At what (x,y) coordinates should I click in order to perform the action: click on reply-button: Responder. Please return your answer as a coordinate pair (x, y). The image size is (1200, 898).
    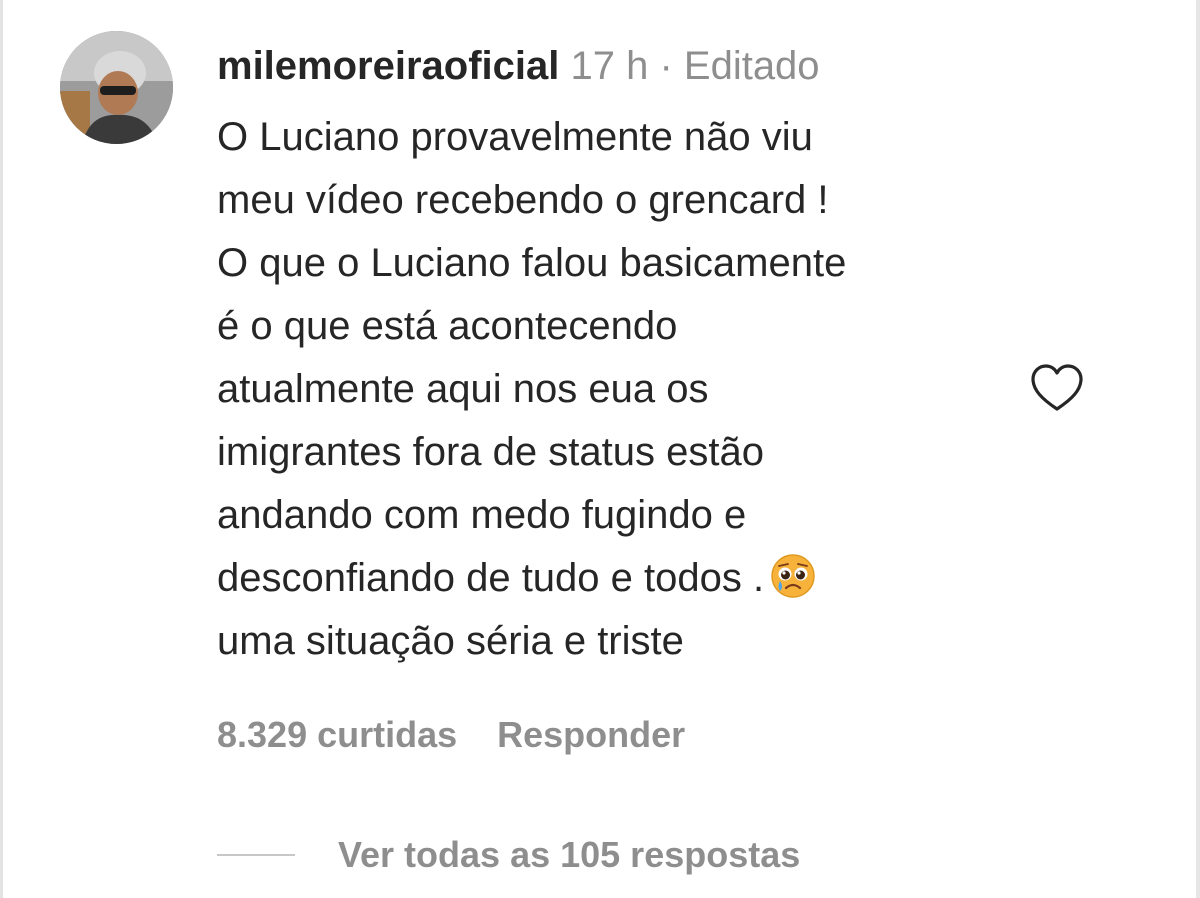
    Looking at the image, I should click on (591, 734).